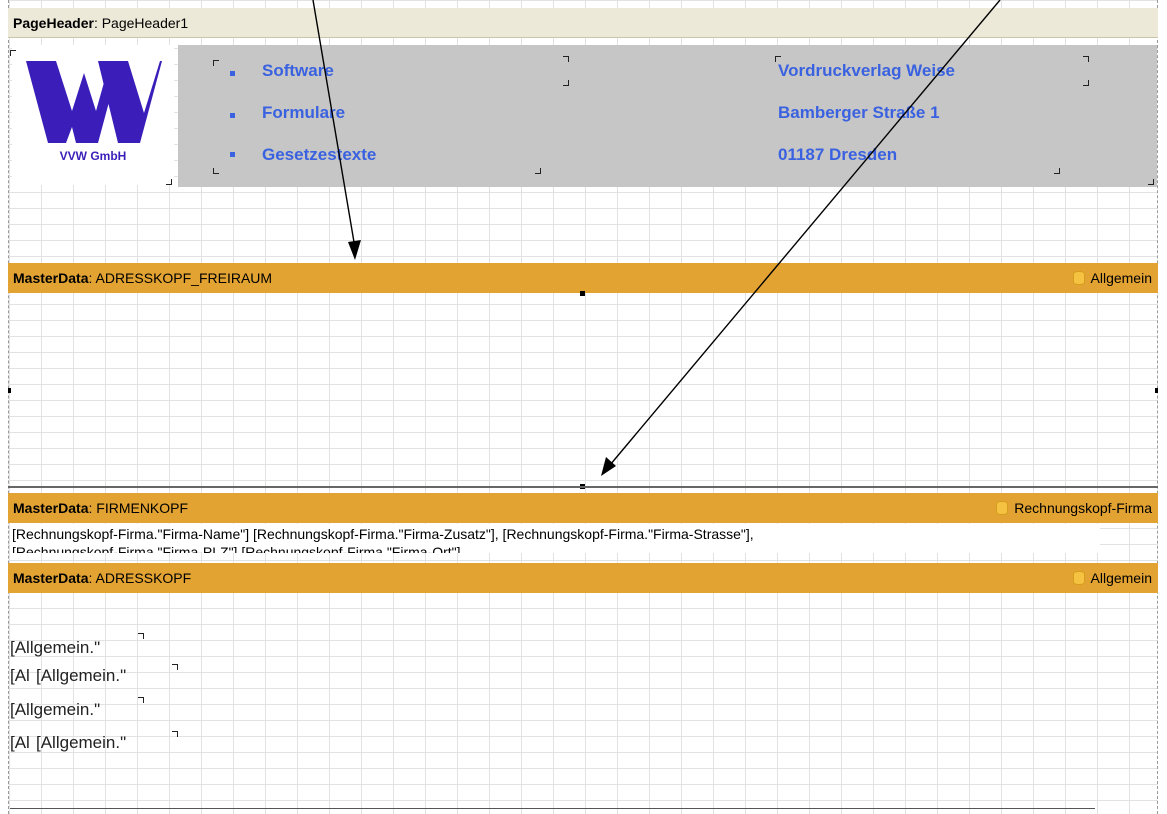 Image resolution: width=1167 pixels, height=814 pixels. What do you see at coordinates (20, 676) in the screenshot?
I see `address-field-2a: [Al` at bounding box center [20, 676].